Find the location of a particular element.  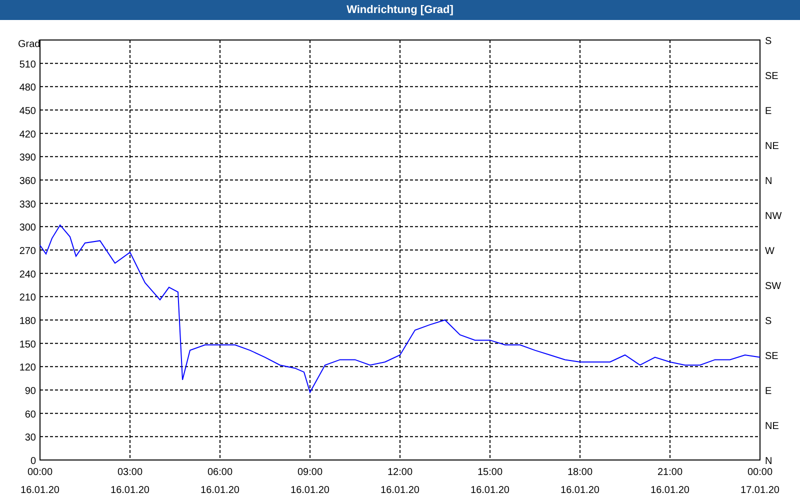

window-title: Windrichtung [Grad] is located at coordinates (400, 10).